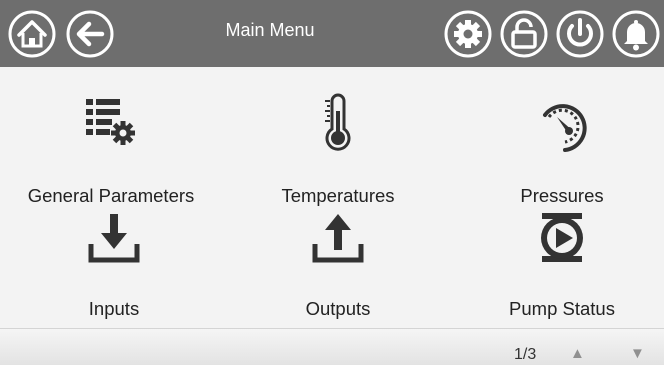  I want to click on pressure-gauge-icon, so click(565, 128).